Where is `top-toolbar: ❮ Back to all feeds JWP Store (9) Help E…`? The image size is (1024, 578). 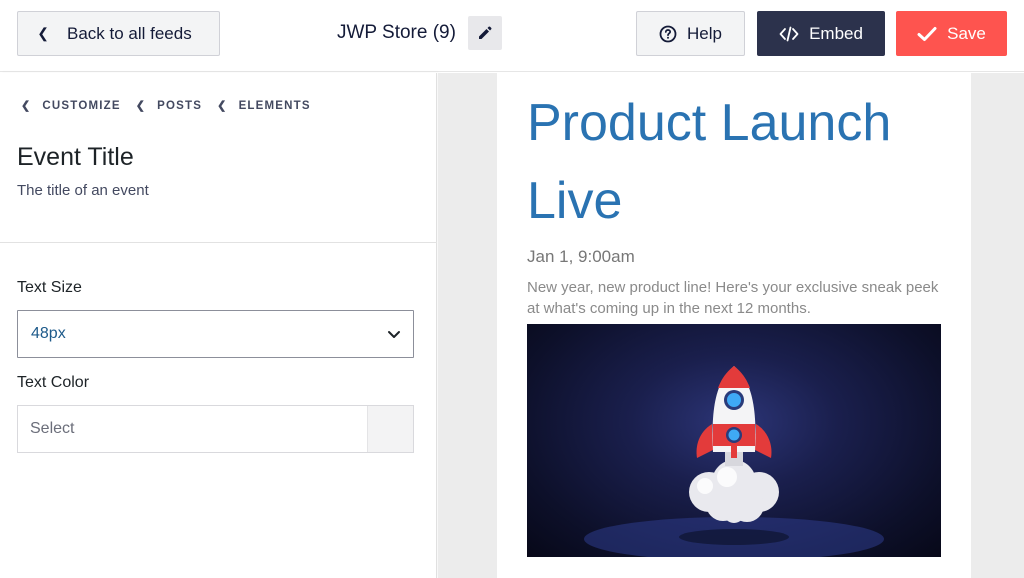 top-toolbar: ❮ Back to all feeds JWP Store (9) Help E… is located at coordinates (512, 36).